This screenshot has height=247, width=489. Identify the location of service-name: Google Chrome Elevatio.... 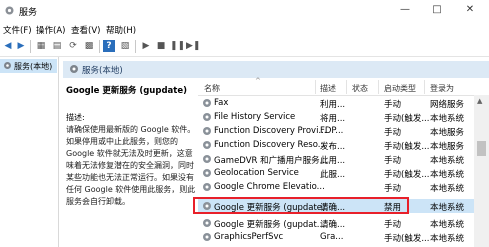
(269, 187).